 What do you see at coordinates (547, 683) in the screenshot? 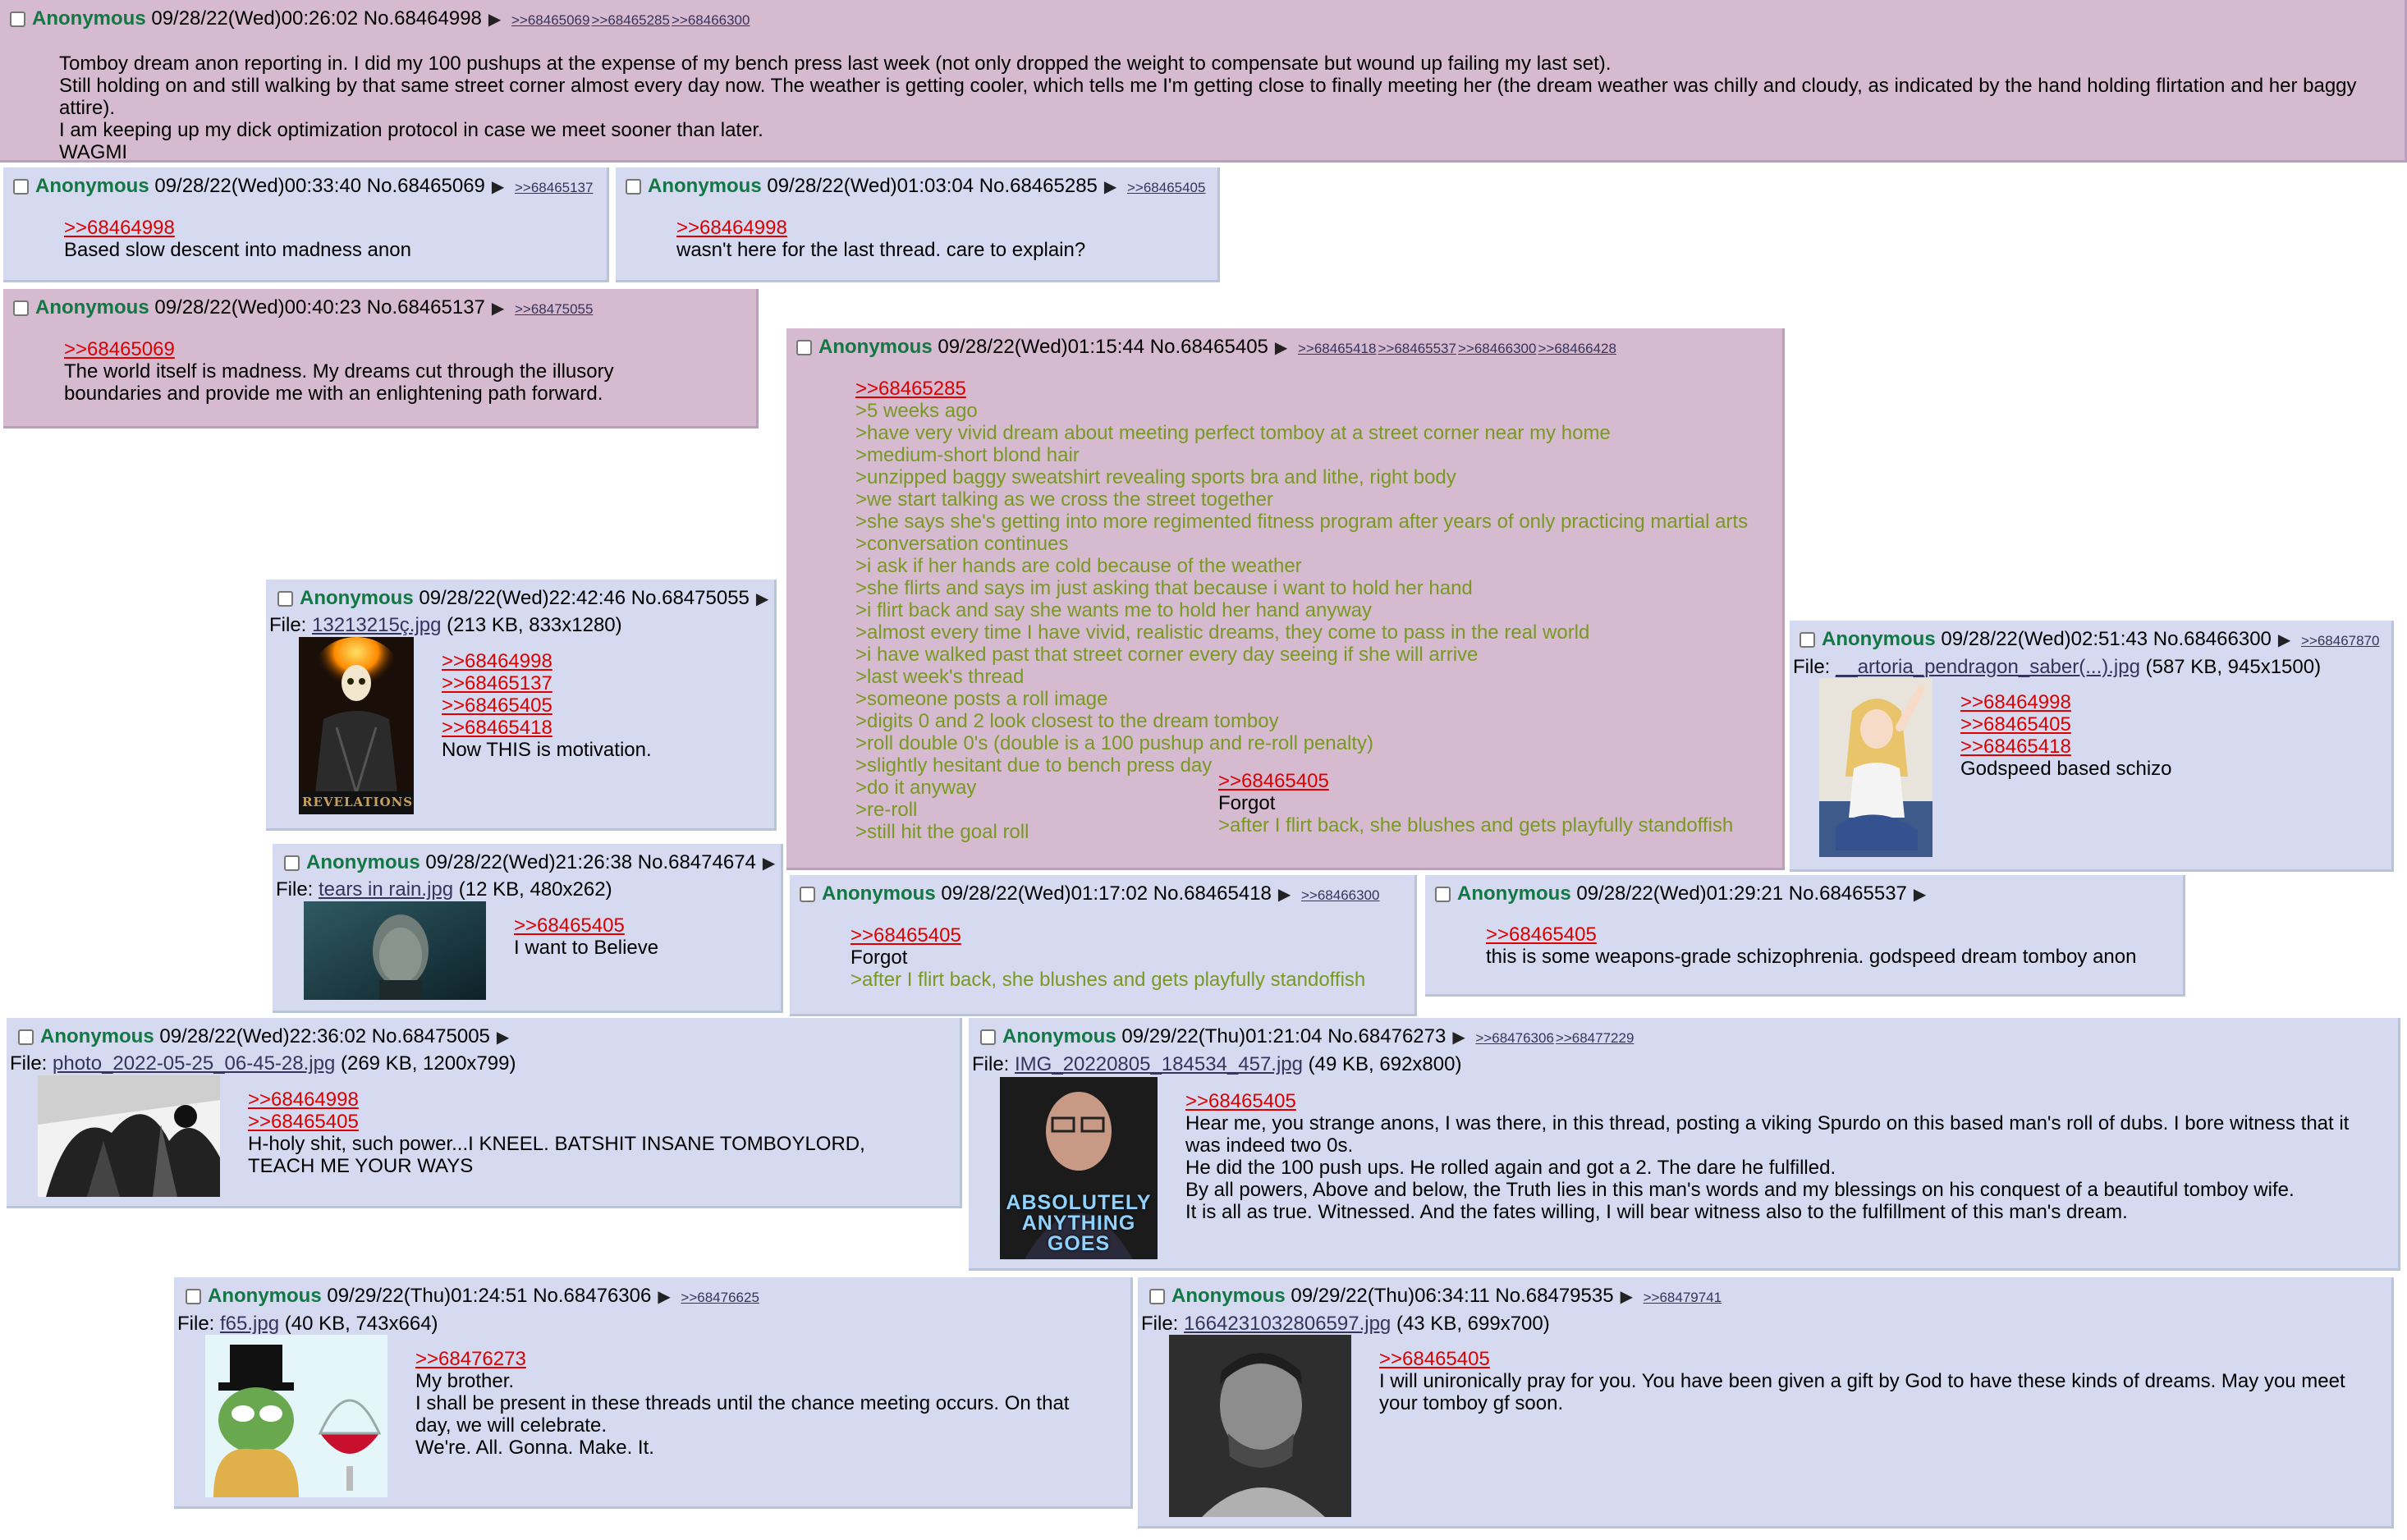
I see `quote-link: >>68465137` at bounding box center [547, 683].